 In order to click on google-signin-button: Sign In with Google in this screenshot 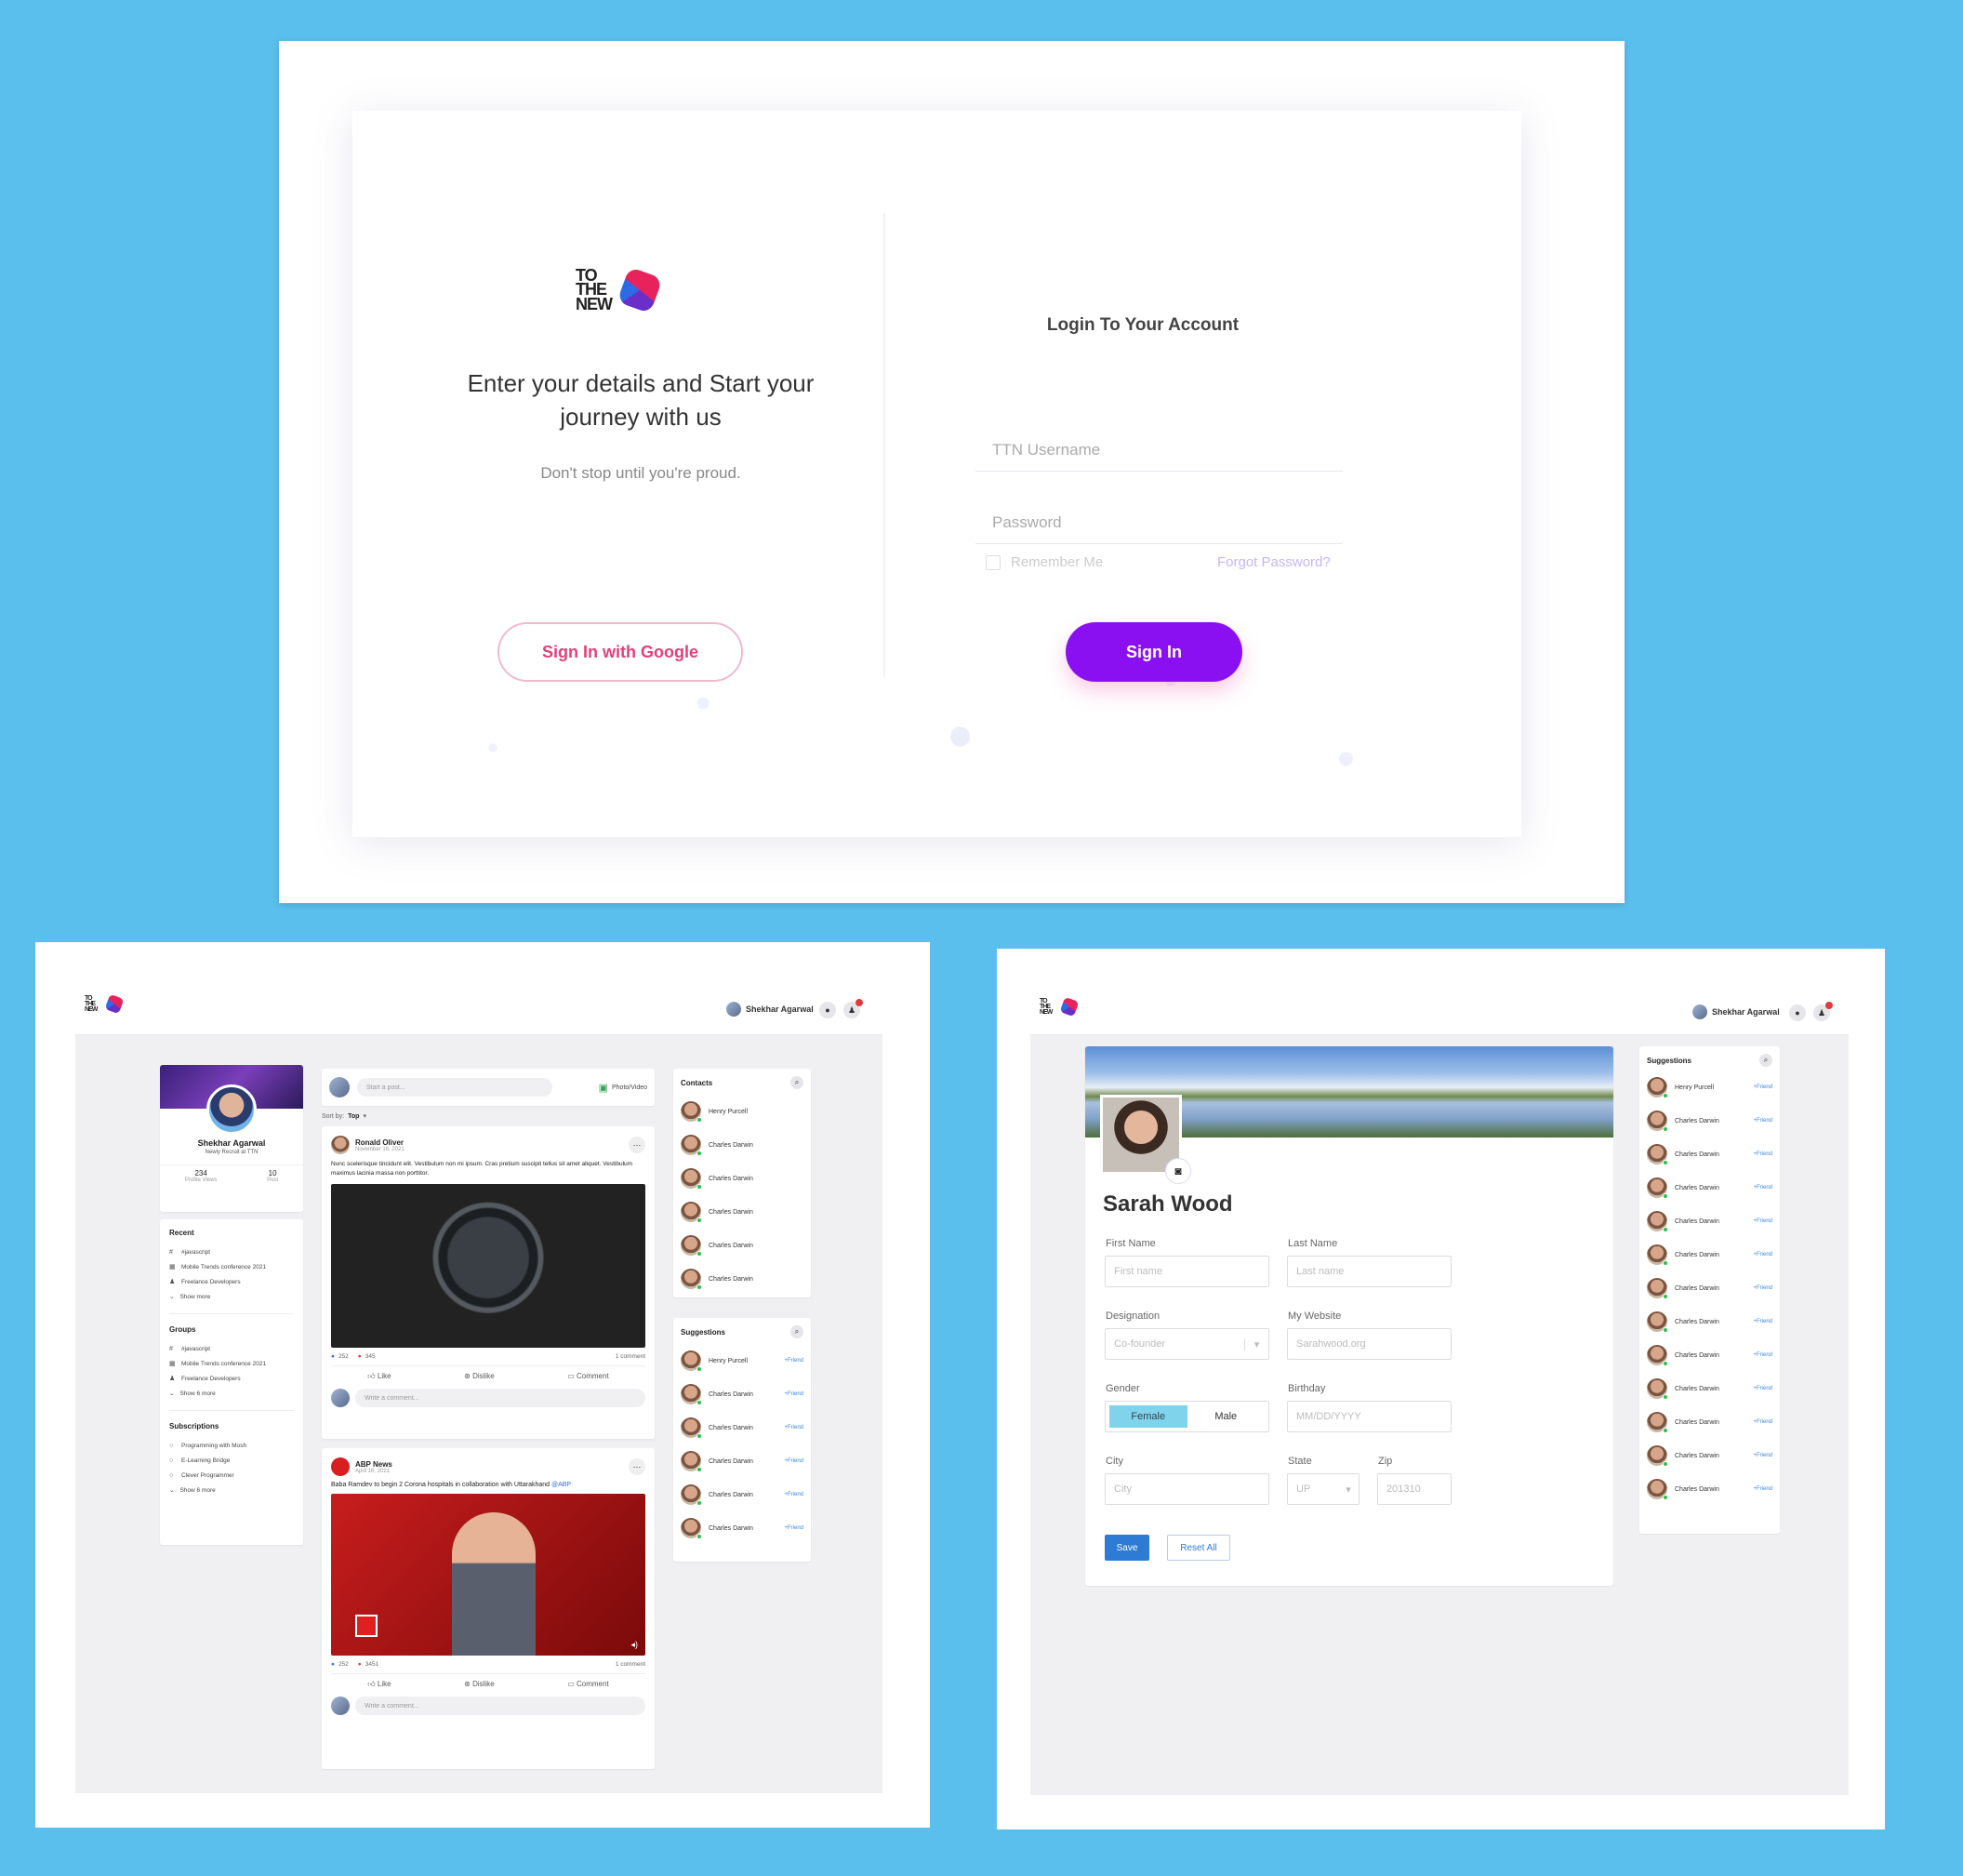, I will do `click(620, 652)`.